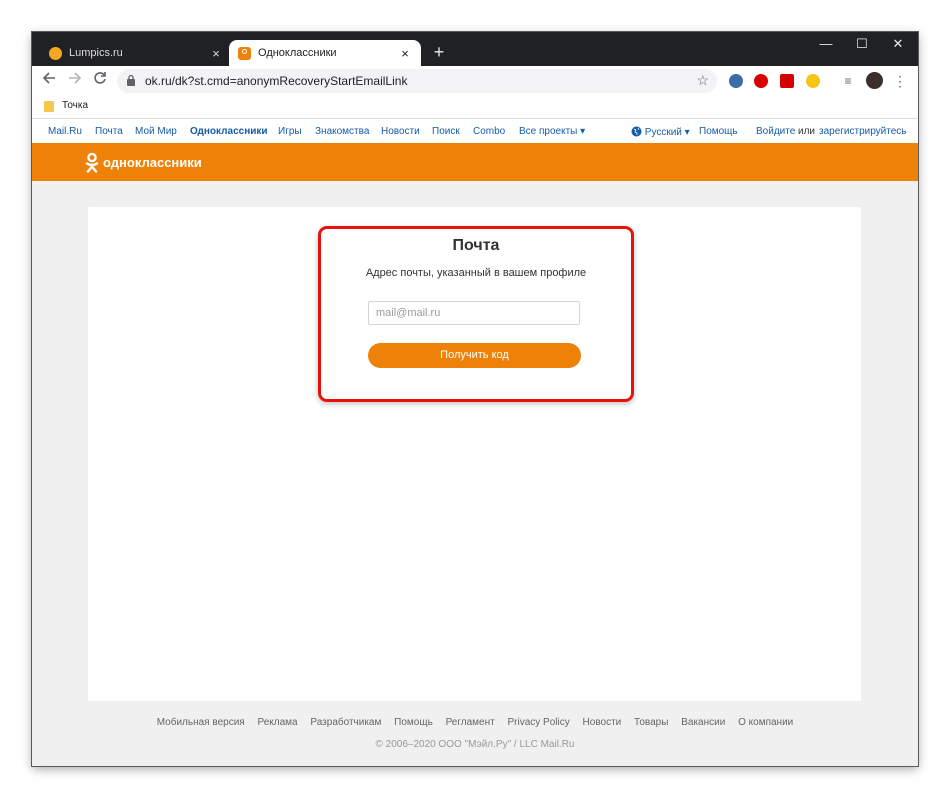 The height and width of the screenshot is (798, 950). I want to click on folder-icon, so click(49, 106).